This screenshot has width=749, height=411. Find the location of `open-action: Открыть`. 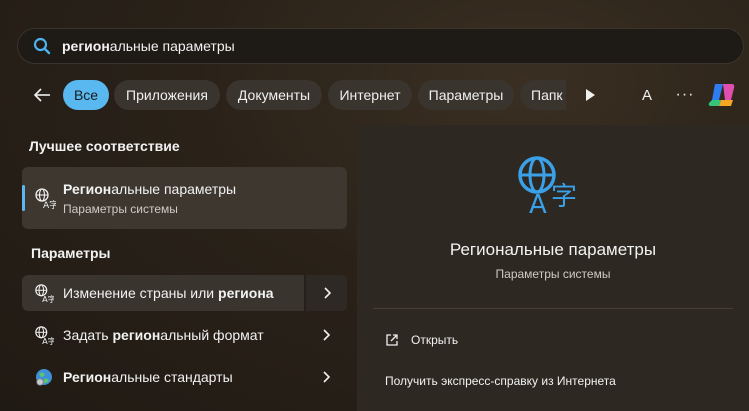

open-action: Открыть is located at coordinates (421, 340).